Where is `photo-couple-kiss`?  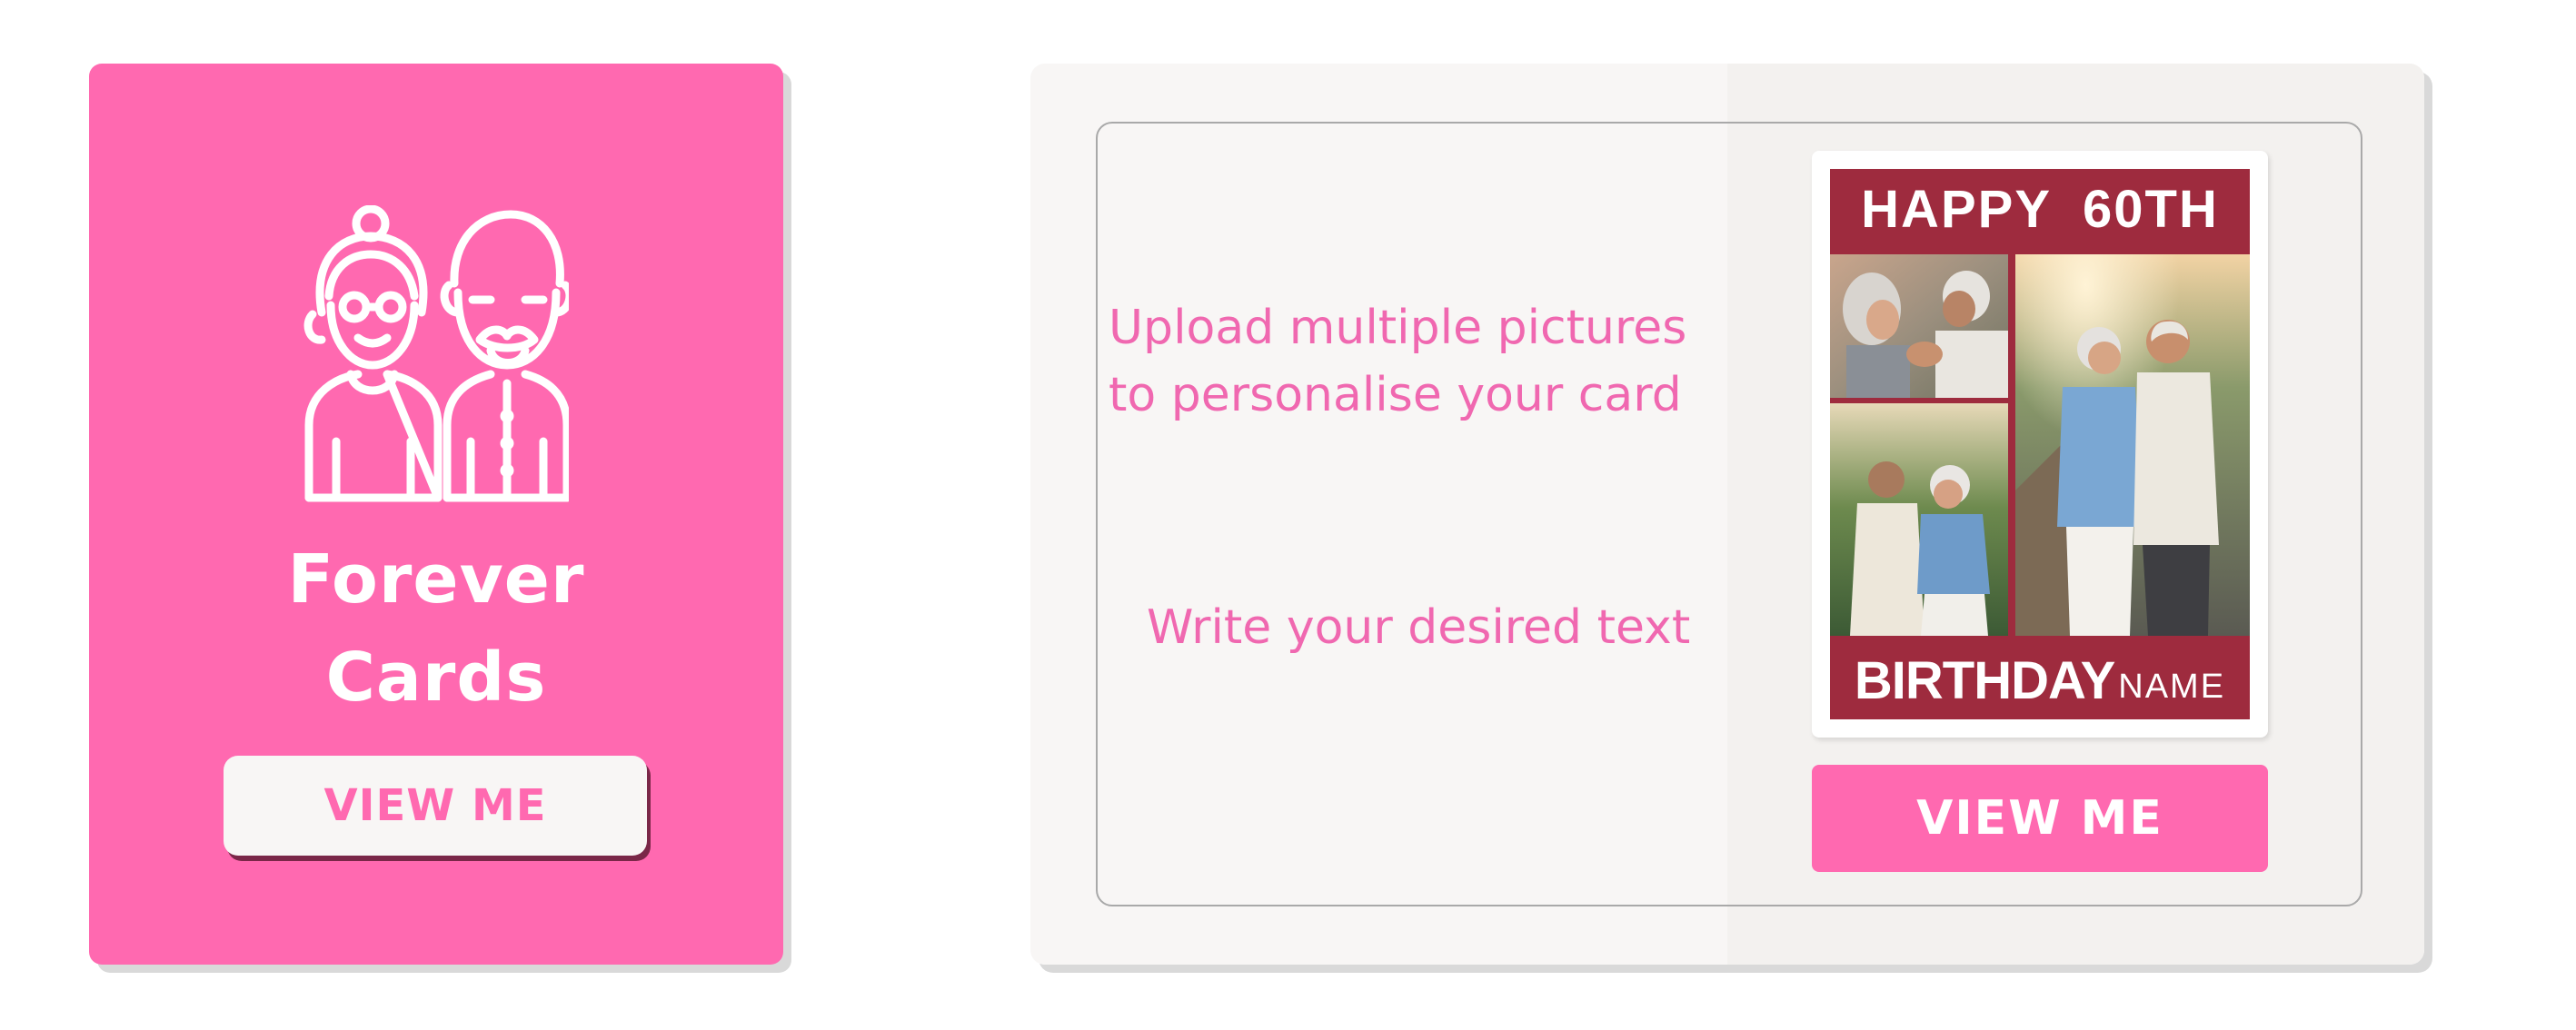 photo-couple-kiss is located at coordinates (2132, 445).